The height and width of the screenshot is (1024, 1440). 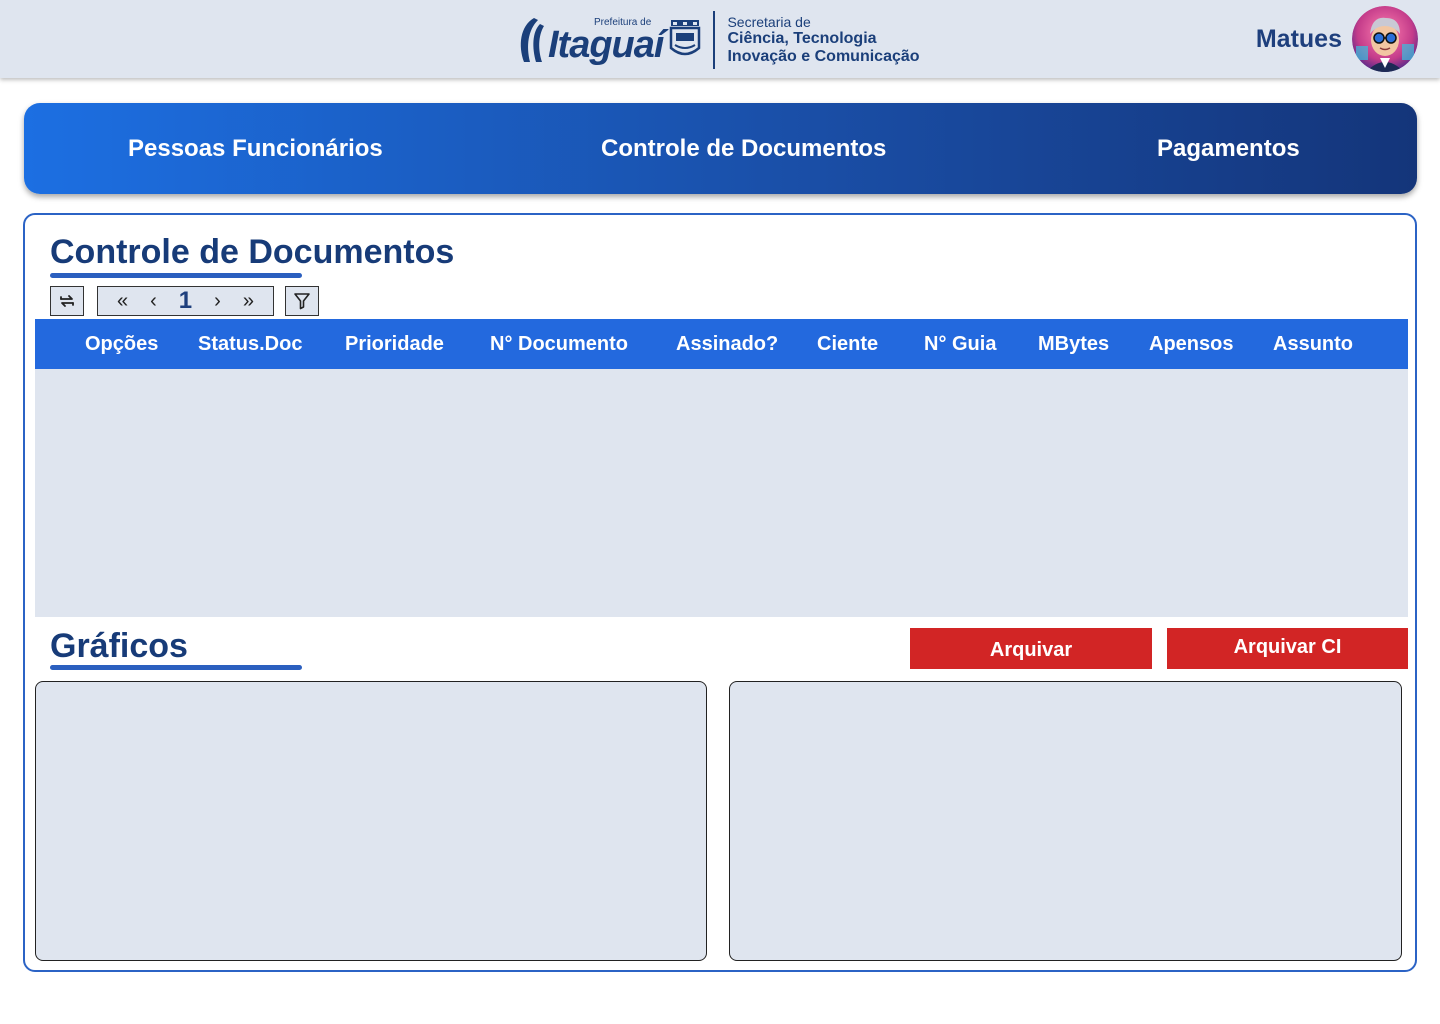 I want to click on filter-button, so click(x=302, y=301).